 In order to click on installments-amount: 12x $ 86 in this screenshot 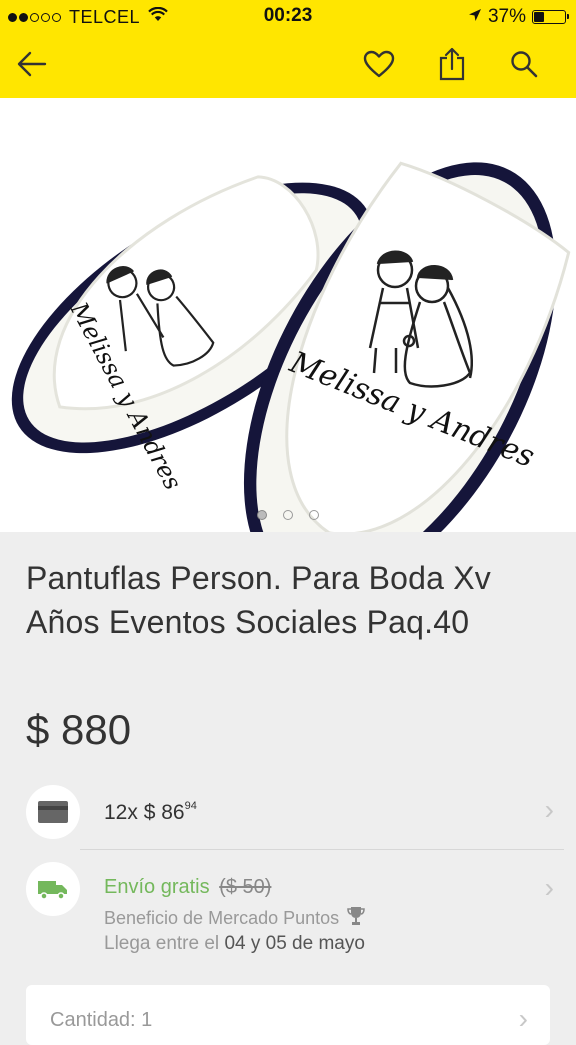, I will do `click(144, 812)`.